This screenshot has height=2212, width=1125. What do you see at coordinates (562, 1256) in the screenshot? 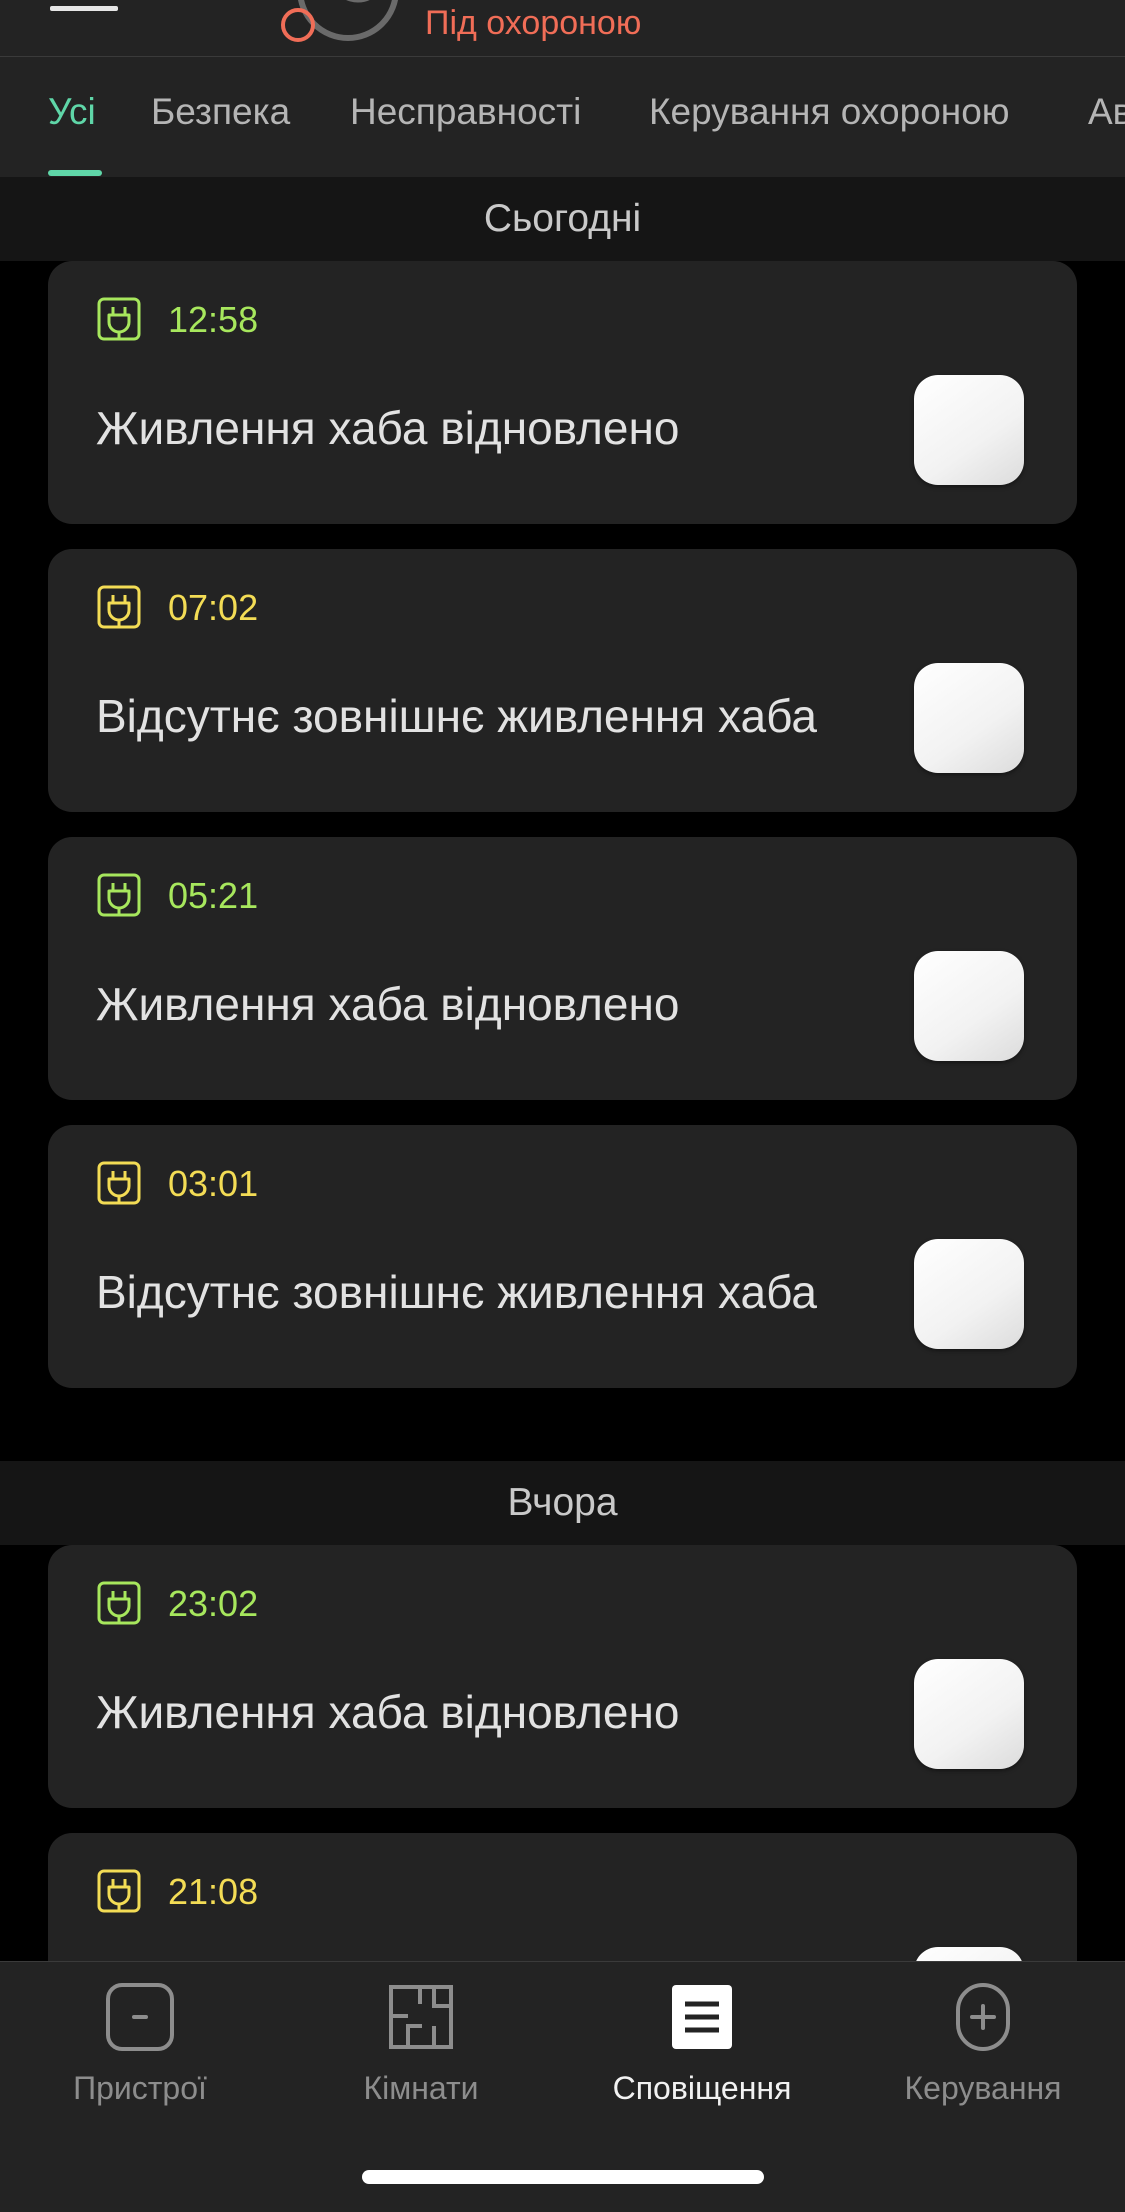
I see `event-card: 03:01 Відсутнє зовнішнє живлення хаба` at bounding box center [562, 1256].